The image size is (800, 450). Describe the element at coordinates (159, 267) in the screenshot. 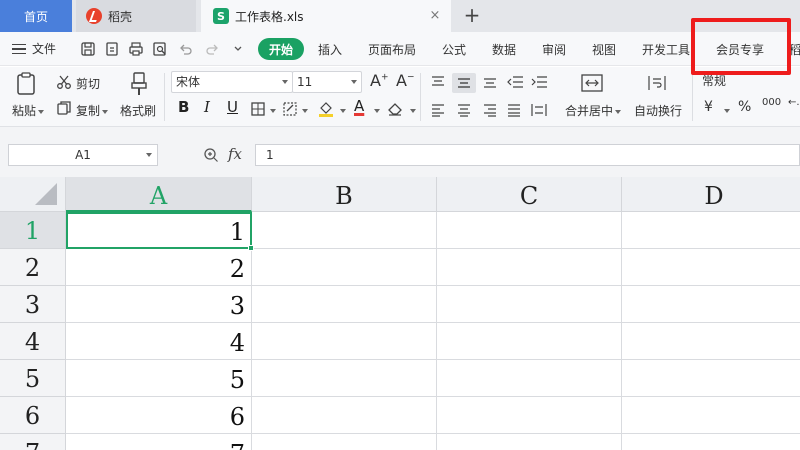

I see `cell-a2: 2` at that location.